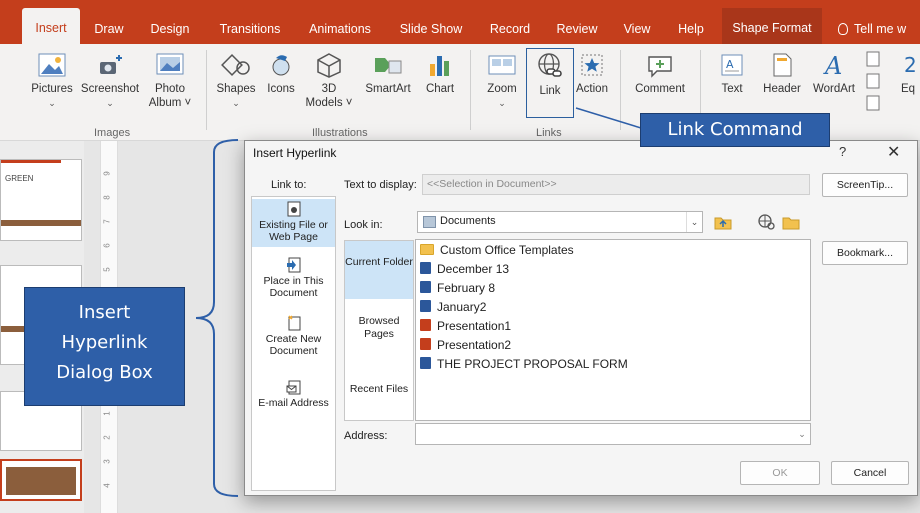 This screenshot has width=920, height=513. Describe the element at coordinates (293, 337) in the screenshot. I see `link-to-create-new-document: Create New Document` at that location.